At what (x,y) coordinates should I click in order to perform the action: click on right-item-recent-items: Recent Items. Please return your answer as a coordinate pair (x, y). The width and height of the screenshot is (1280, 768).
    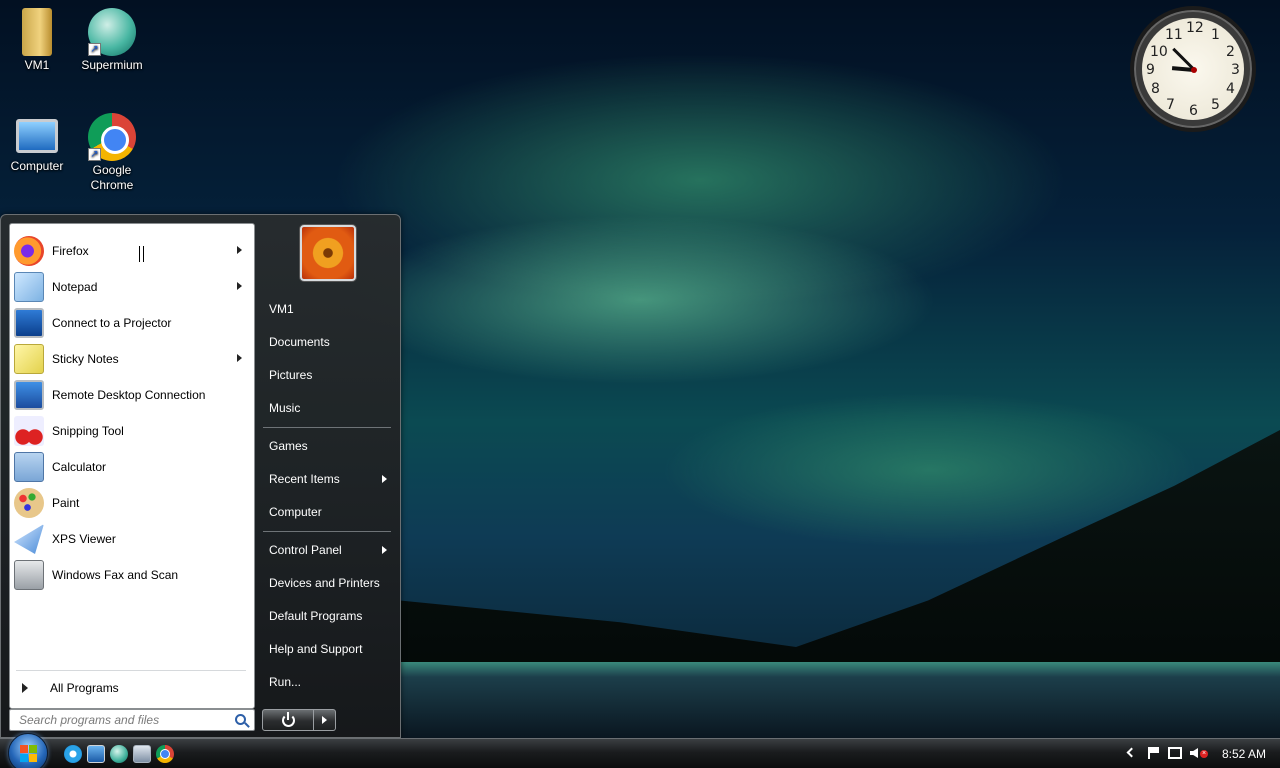
    Looking at the image, I should click on (327, 479).